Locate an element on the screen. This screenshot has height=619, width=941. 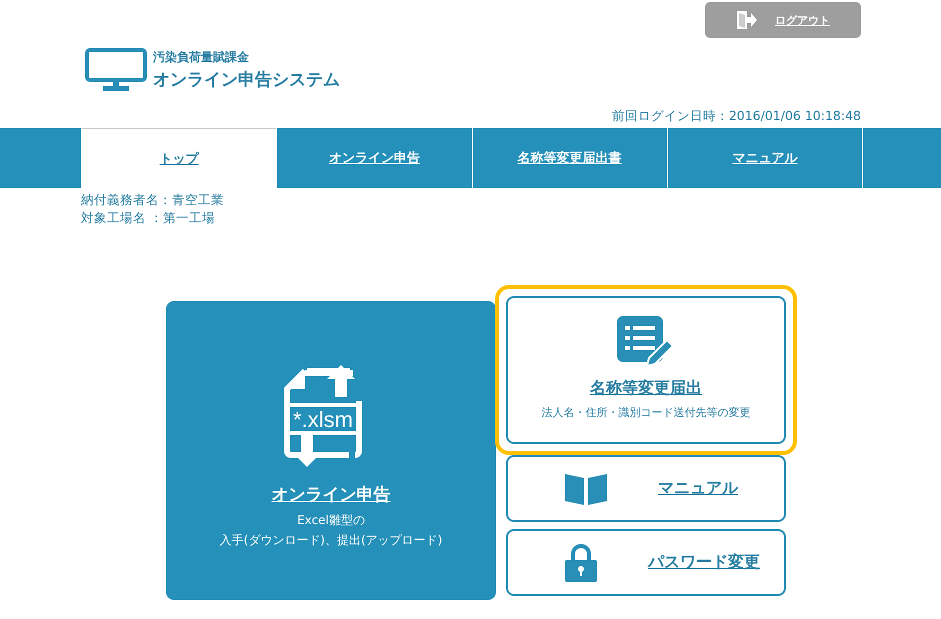
last-login-text: 前回ログイン日時：2016/01/06 10:18:48 is located at coordinates (736, 115).